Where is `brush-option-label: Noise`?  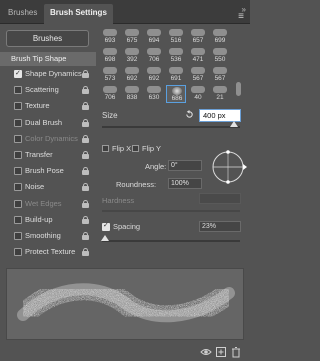 brush-option-label: Noise is located at coordinates (35, 187).